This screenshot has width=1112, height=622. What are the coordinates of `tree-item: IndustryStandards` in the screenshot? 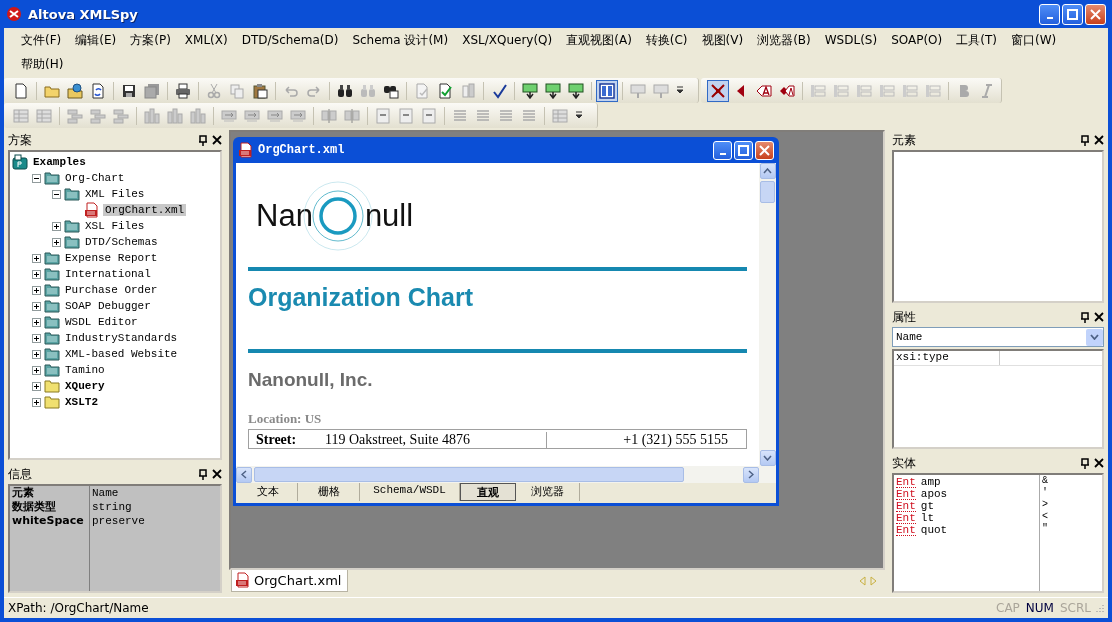 It's located at (121, 338).